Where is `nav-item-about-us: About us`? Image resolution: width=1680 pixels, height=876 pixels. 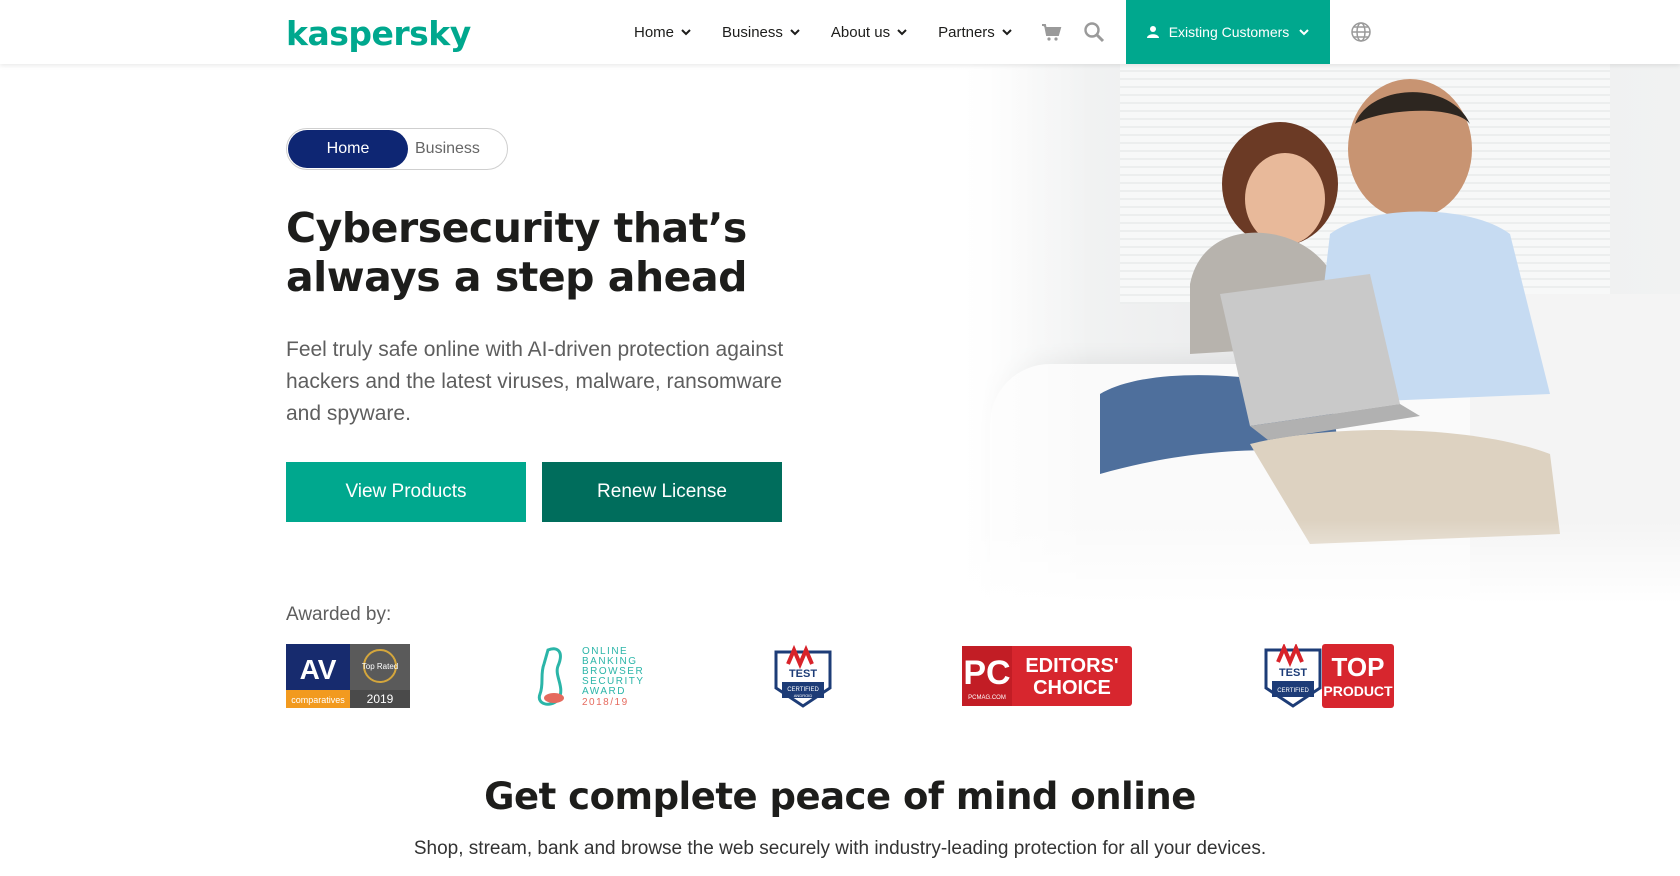
nav-item-about-us: About us is located at coordinates (869, 32).